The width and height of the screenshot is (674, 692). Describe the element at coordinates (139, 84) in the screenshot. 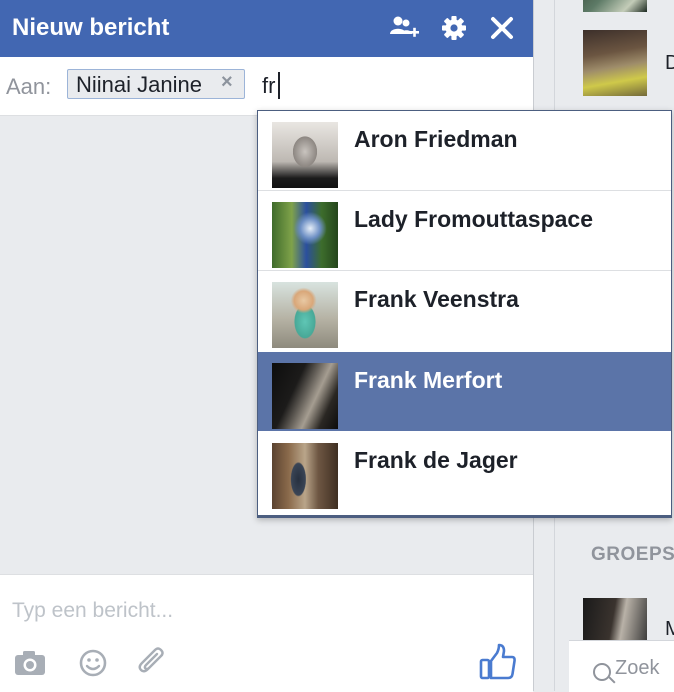

I see `recipient-token-label: Niinai Janine` at that location.